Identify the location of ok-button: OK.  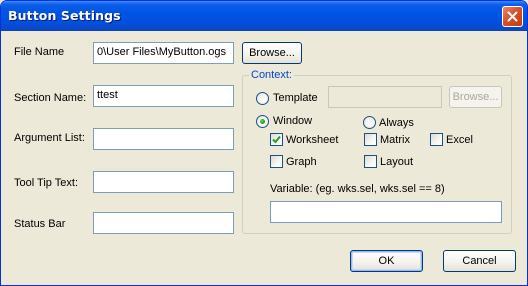
(386, 261).